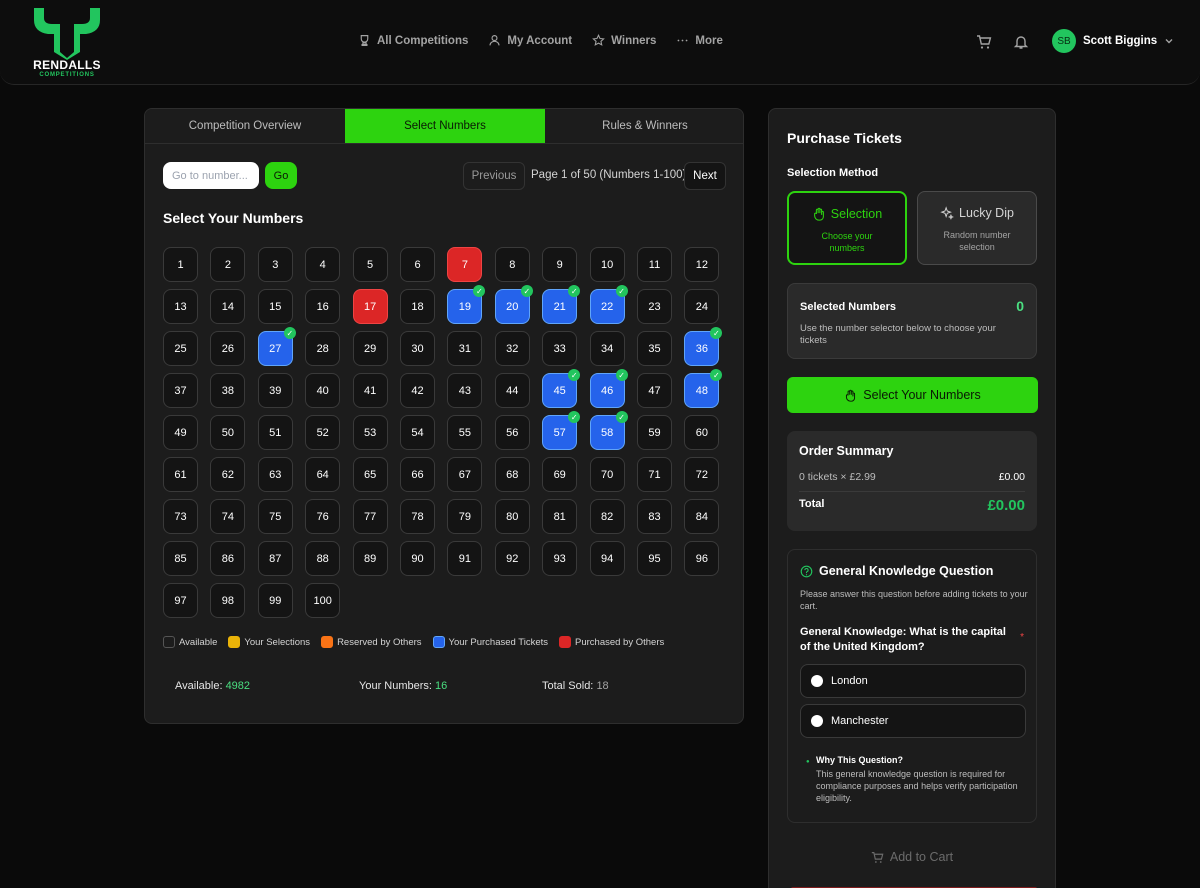  What do you see at coordinates (370, 348) in the screenshot?
I see `number-cell: 29` at bounding box center [370, 348].